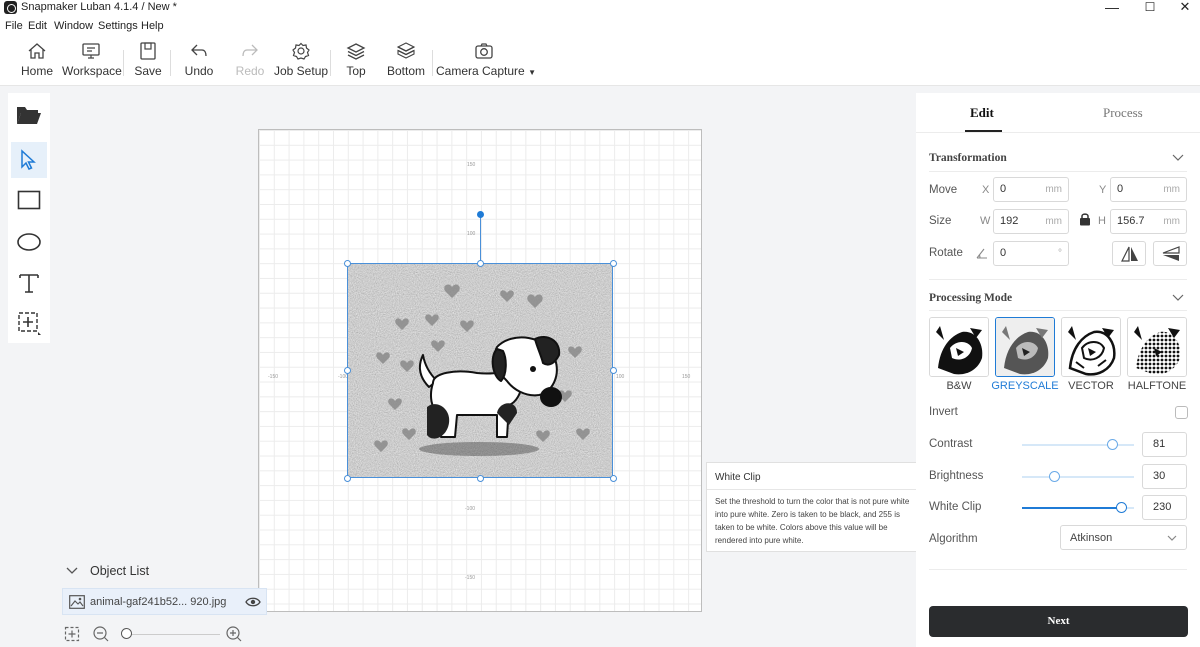  What do you see at coordinates (1157, 386) in the screenshot?
I see `mode-halftone-label: HALFTONE` at bounding box center [1157, 386].